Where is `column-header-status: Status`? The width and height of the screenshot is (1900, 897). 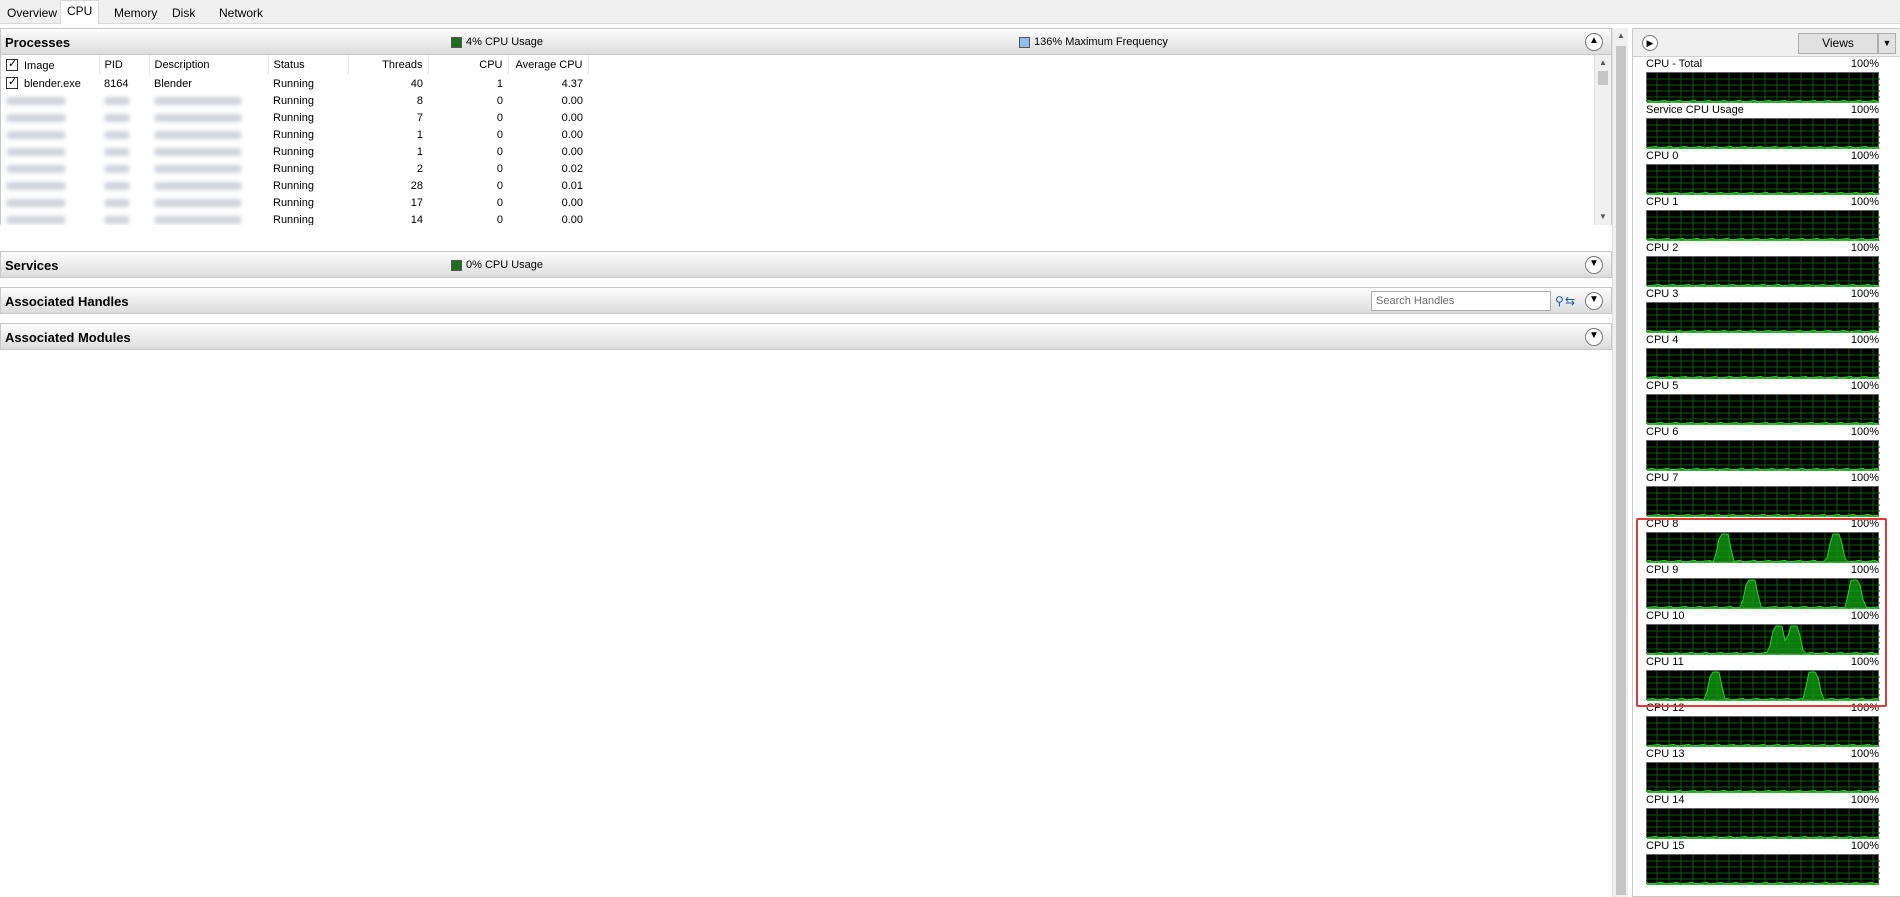 column-header-status: Status is located at coordinates (308, 65).